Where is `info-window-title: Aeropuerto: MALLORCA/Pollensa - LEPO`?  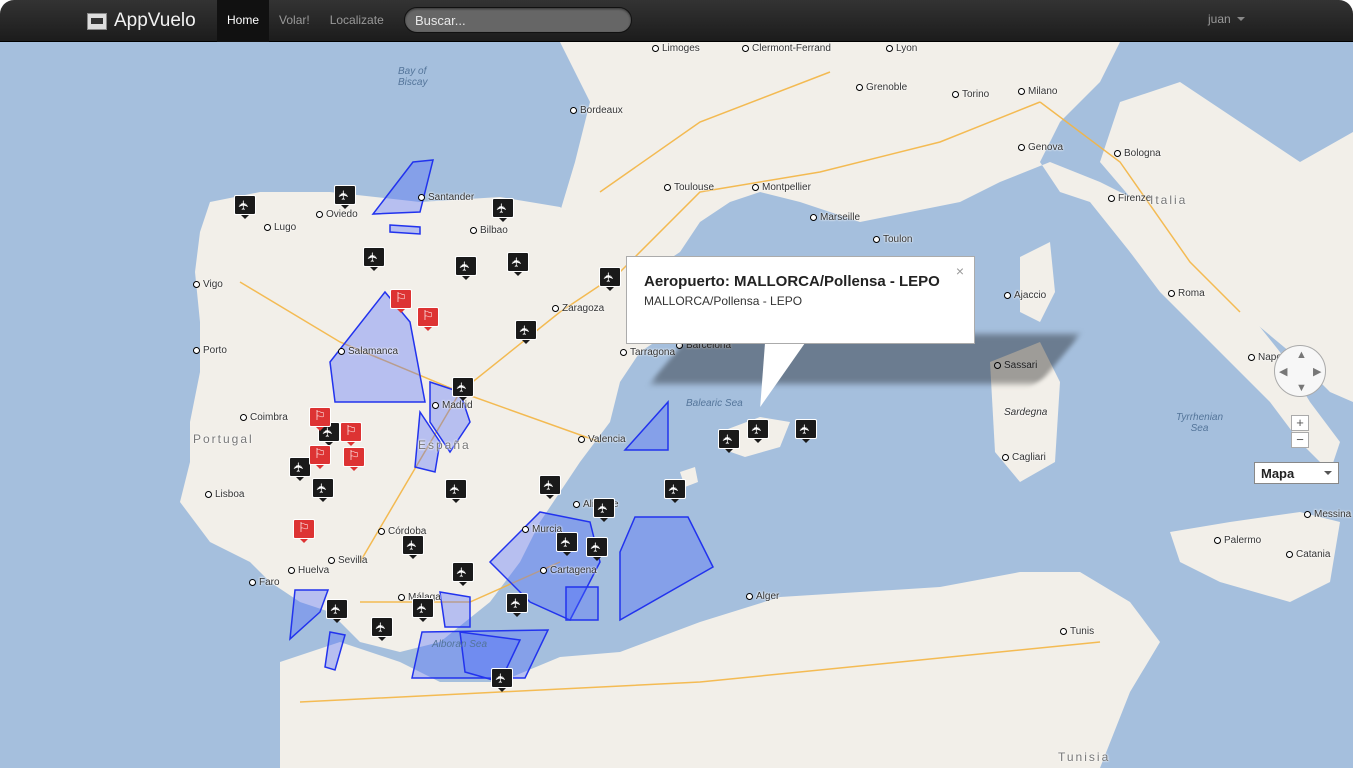
info-window-title: Aeropuerto: MALLORCA/Pollensa - LEPO is located at coordinates (792, 281).